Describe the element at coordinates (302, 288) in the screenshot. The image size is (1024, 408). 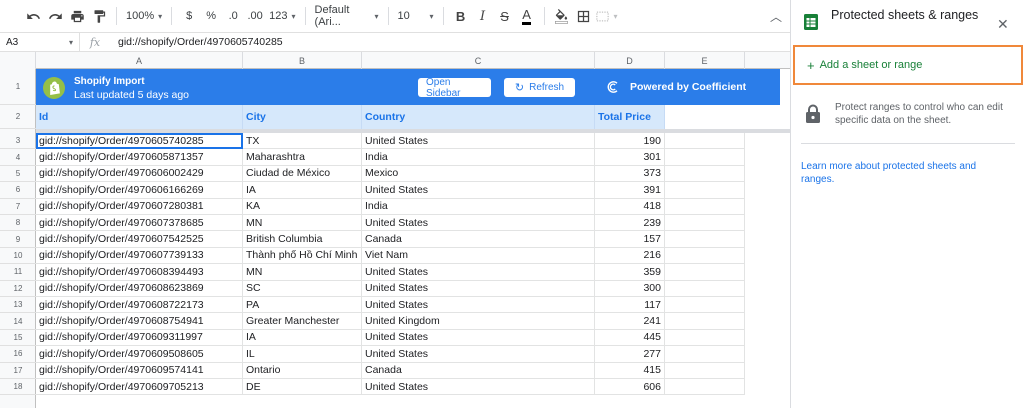
I see `cell-city: SC` at that location.